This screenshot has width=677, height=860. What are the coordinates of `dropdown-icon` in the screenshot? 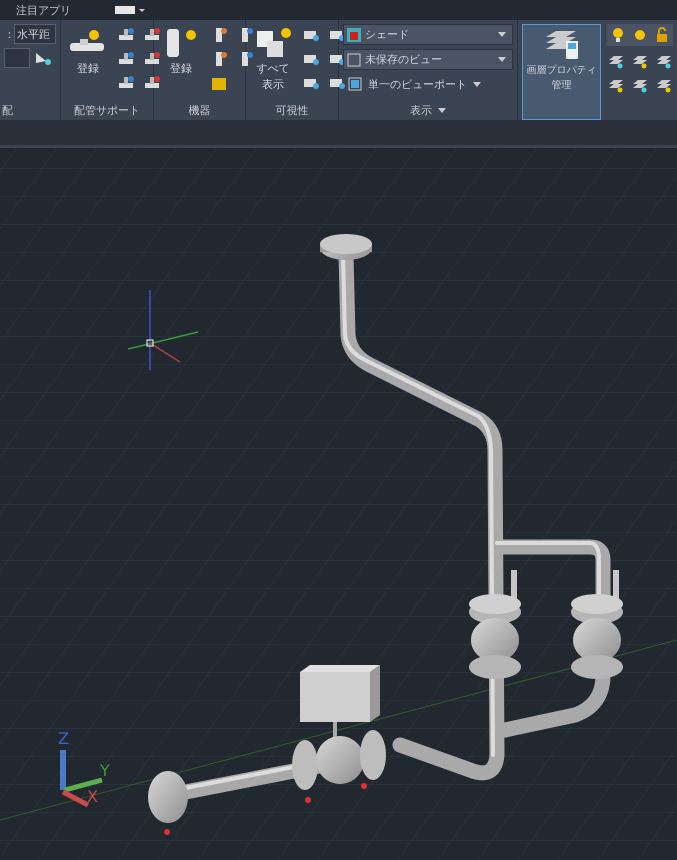 It's located at (130, 10).